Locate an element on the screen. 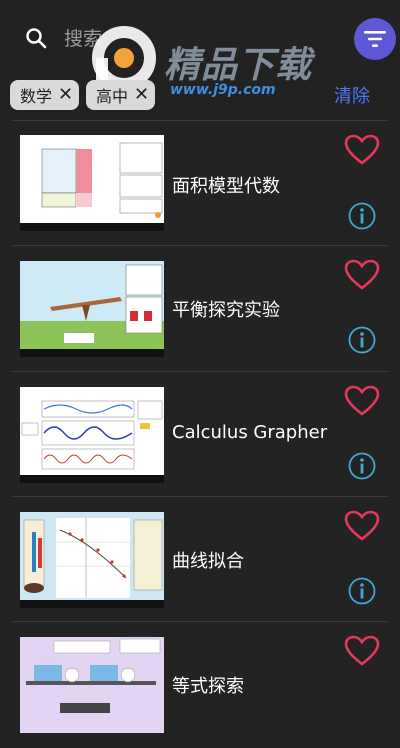 The width and height of the screenshot is (400, 748). chip-label: 高中 is located at coordinates (112, 96).